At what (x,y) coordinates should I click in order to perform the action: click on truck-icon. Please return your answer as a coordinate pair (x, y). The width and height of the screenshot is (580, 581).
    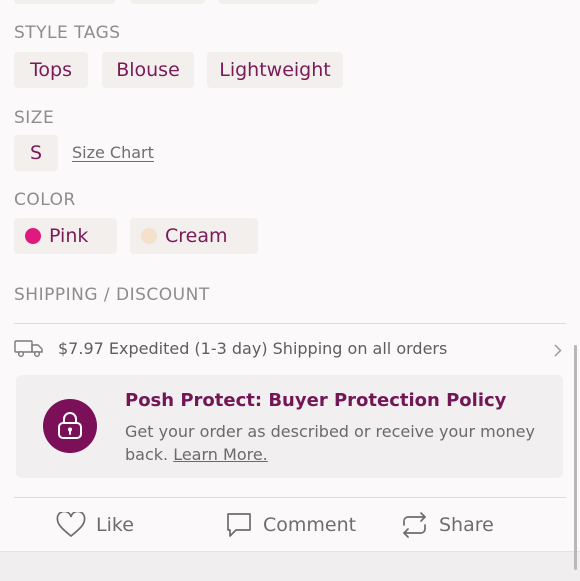
    Looking at the image, I should click on (29, 348).